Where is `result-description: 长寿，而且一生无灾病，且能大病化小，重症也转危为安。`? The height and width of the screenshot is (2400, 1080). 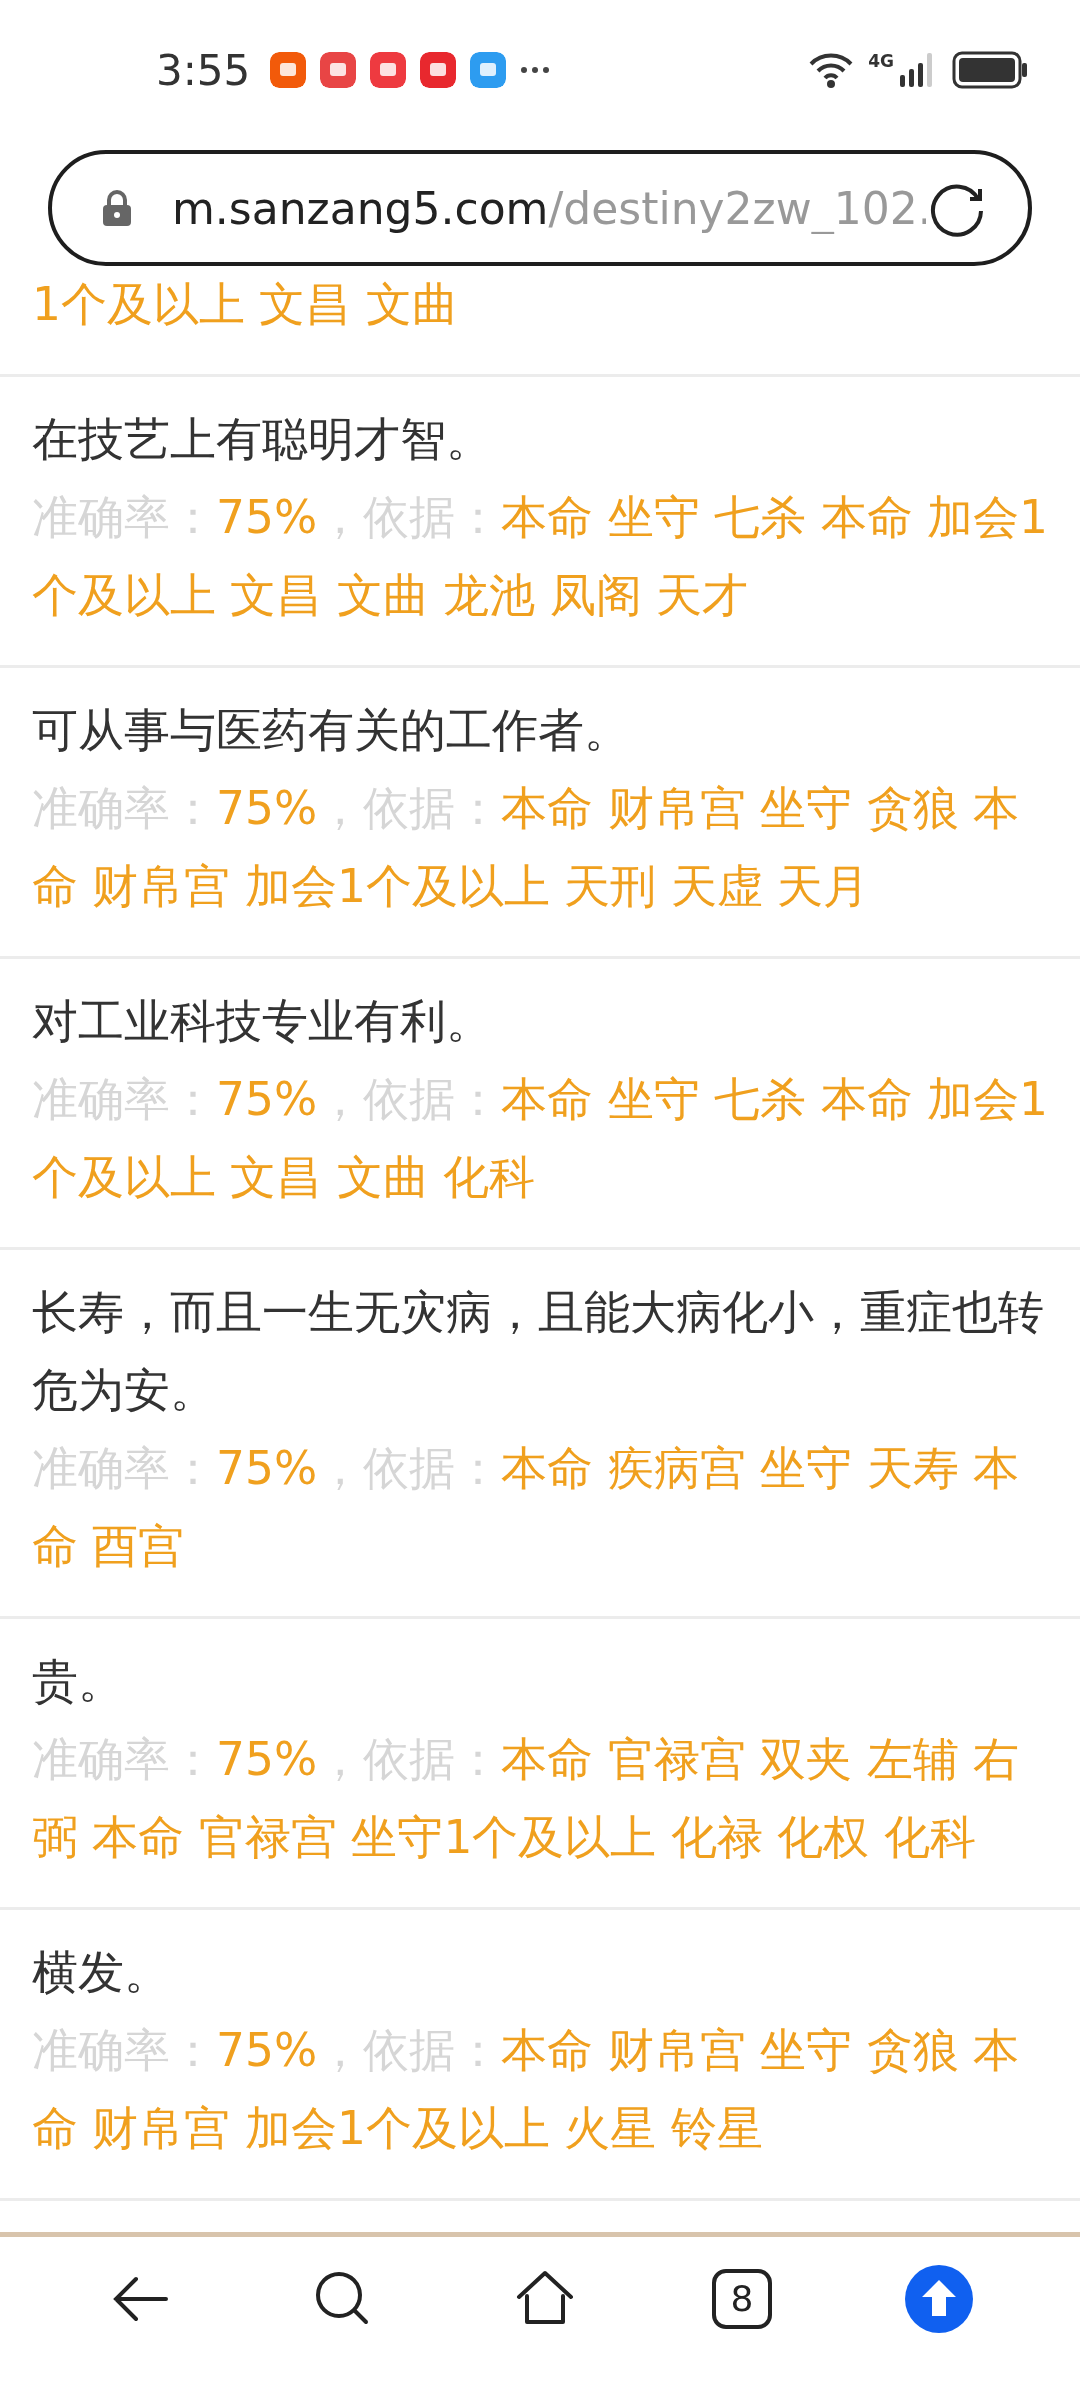
result-description: 长寿，而且一生无灾病，且能大病化小，重症也转危为安。 is located at coordinates (538, 1352).